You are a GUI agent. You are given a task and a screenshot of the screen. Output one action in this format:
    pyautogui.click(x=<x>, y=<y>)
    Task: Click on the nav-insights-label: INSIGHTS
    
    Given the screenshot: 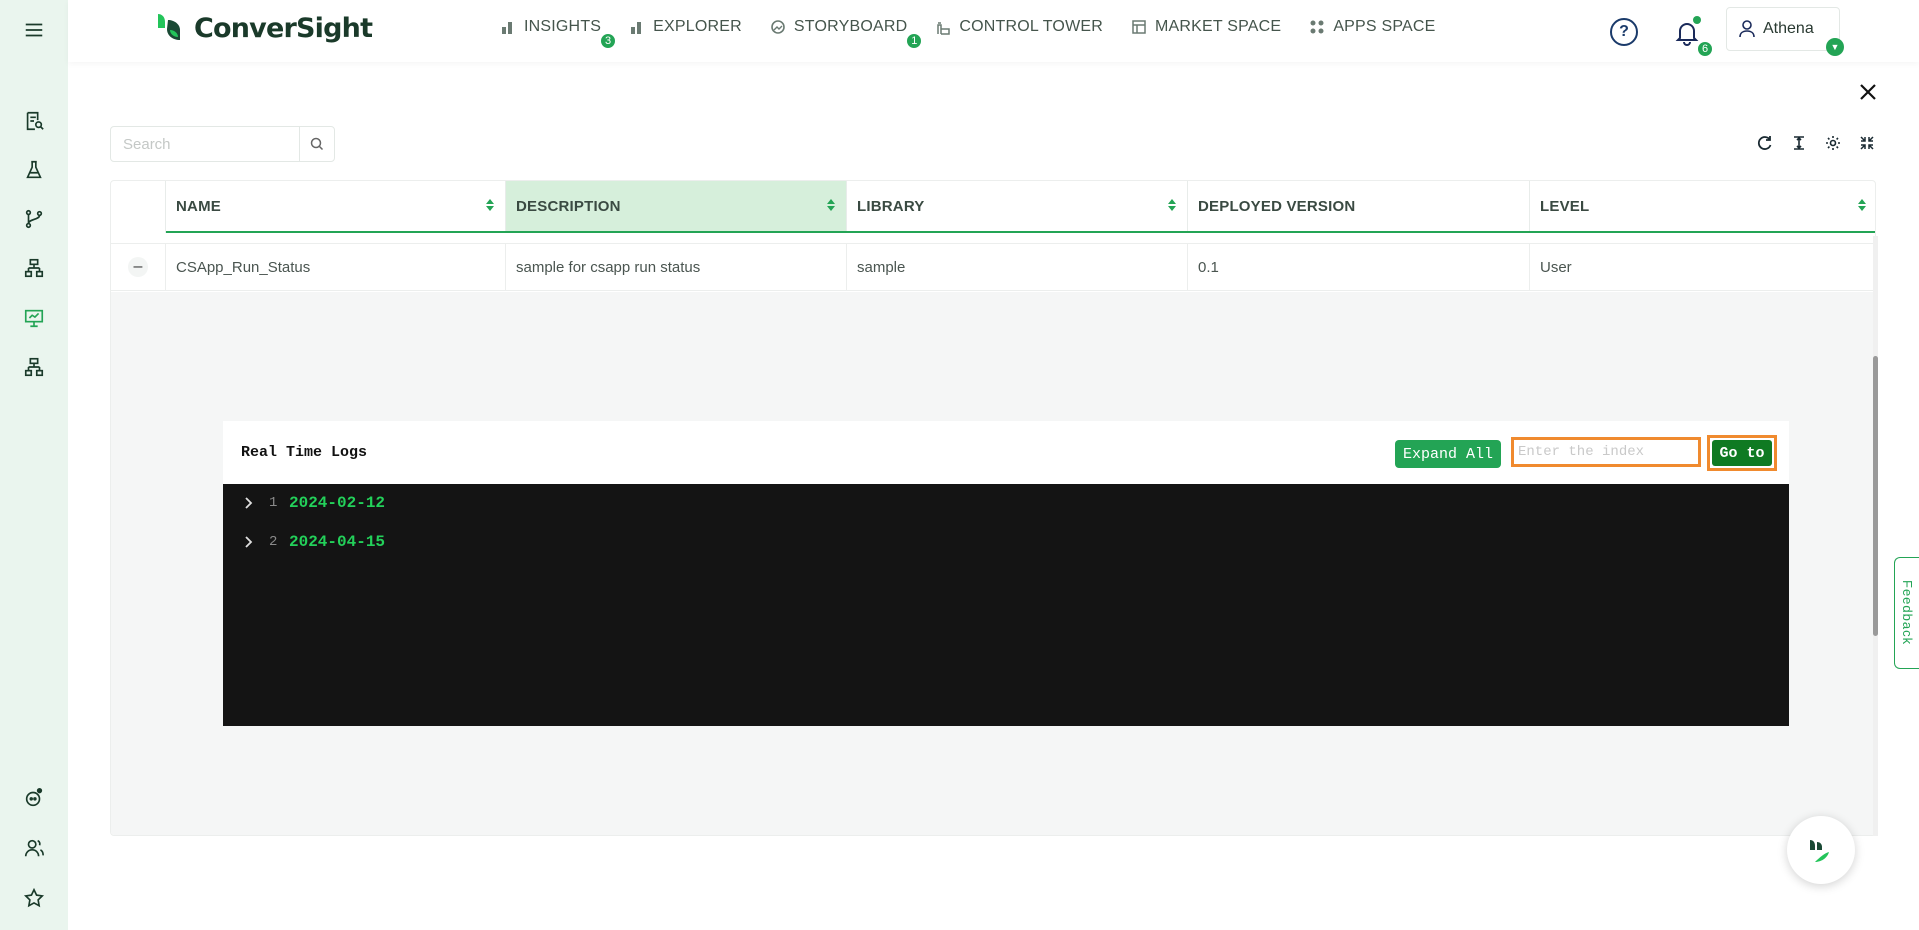 What is the action you would take?
    pyautogui.click(x=563, y=26)
    